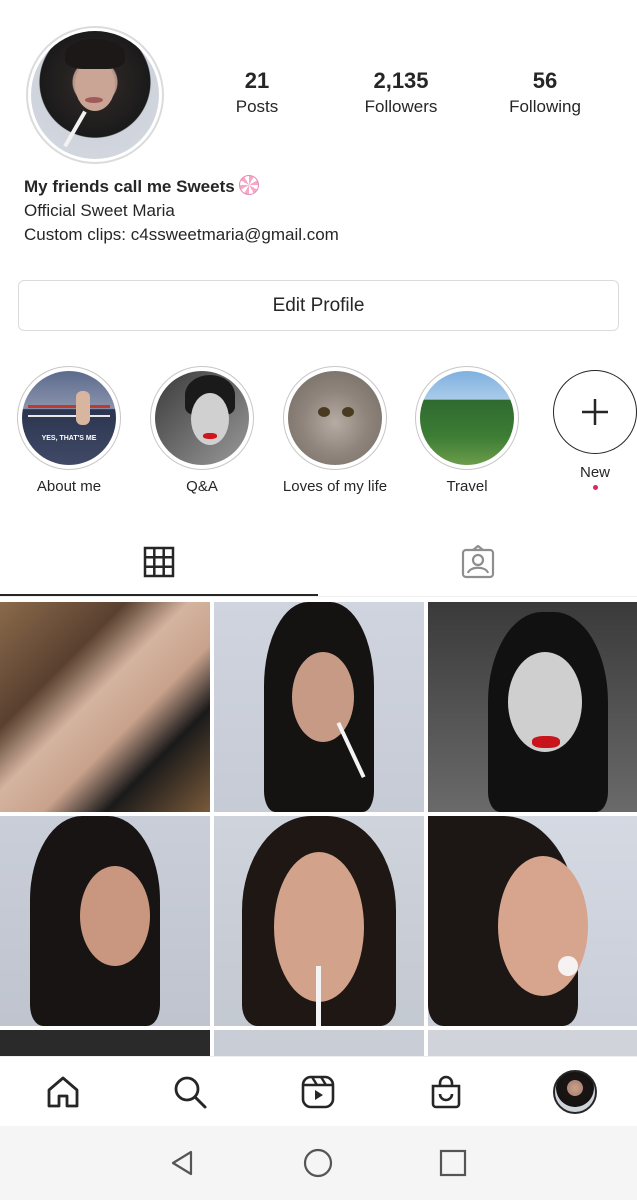  I want to click on highlight-label: Travel, so click(467, 486).